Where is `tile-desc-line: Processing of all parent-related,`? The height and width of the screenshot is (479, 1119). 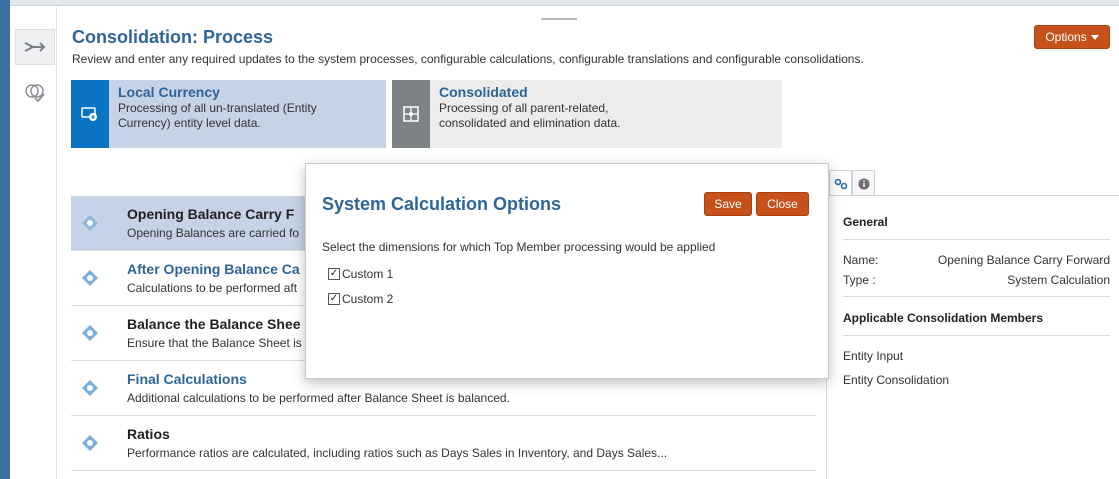 tile-desc-line: Processing of all parent-related, is located at coordinates (524, 108).